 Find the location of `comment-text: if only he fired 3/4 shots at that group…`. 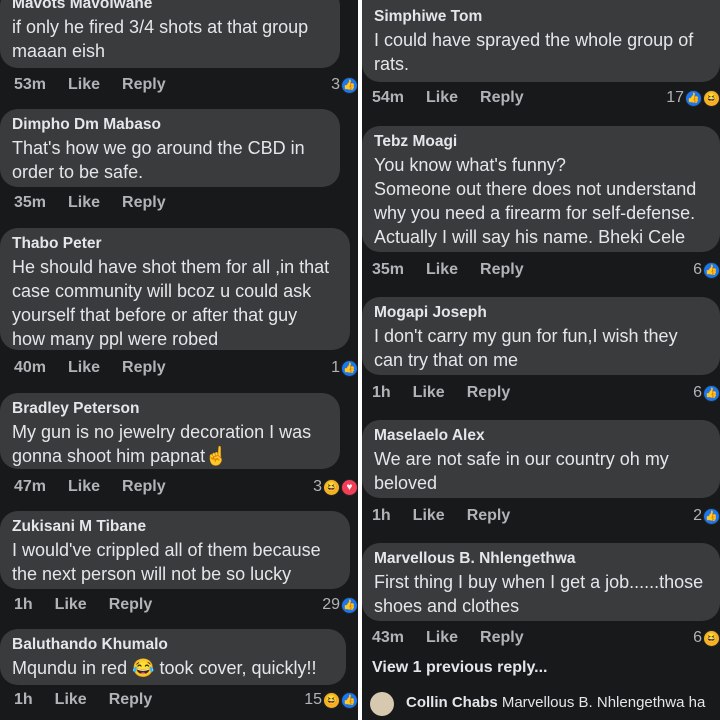

comment-text: if only he fired 3/4 shots at that group… is located at coordinates (160, 39).